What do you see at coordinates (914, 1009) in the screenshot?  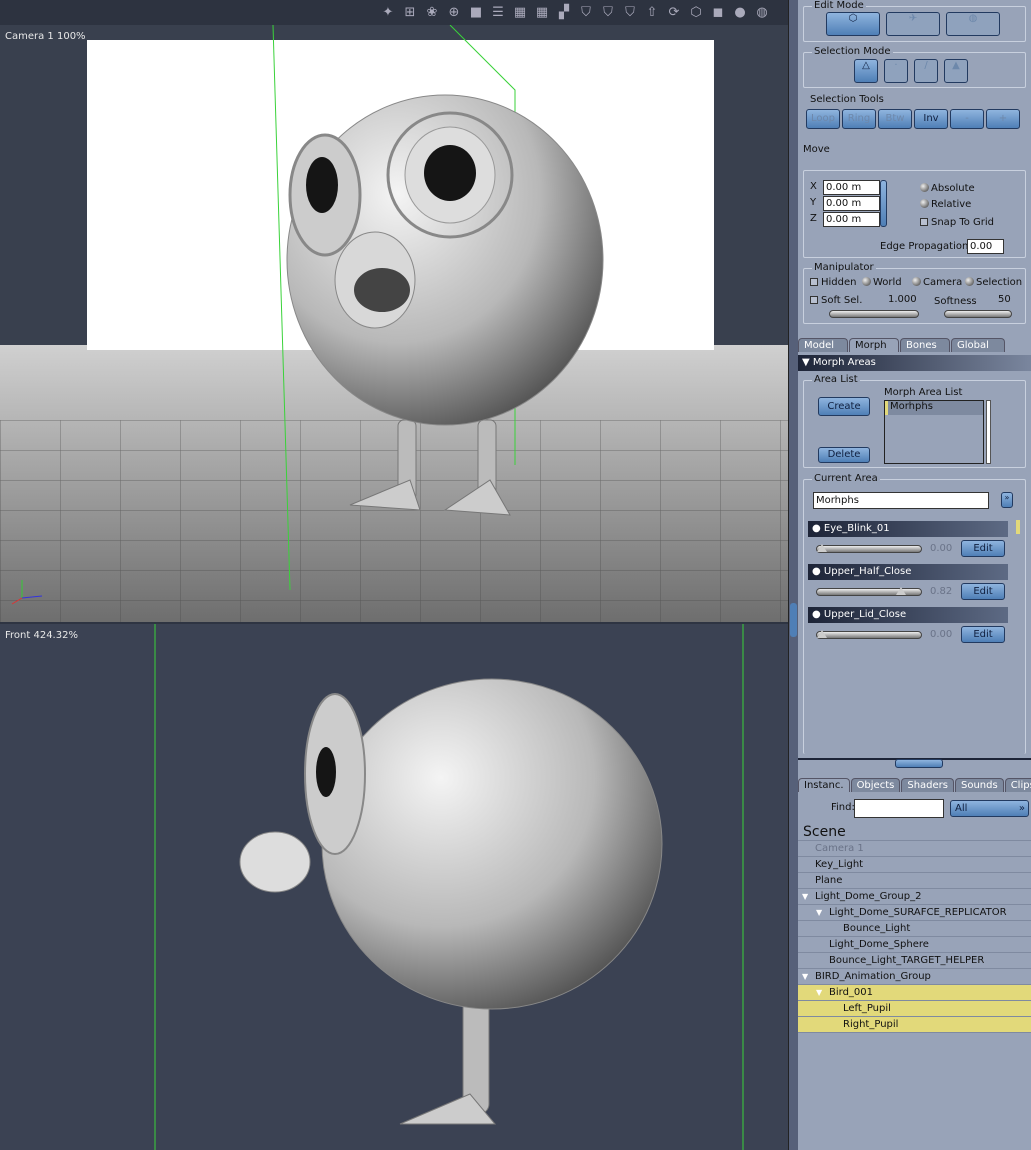 I see `scene-tree-item: Left_Pupil` at bounding box center [914, 1009].